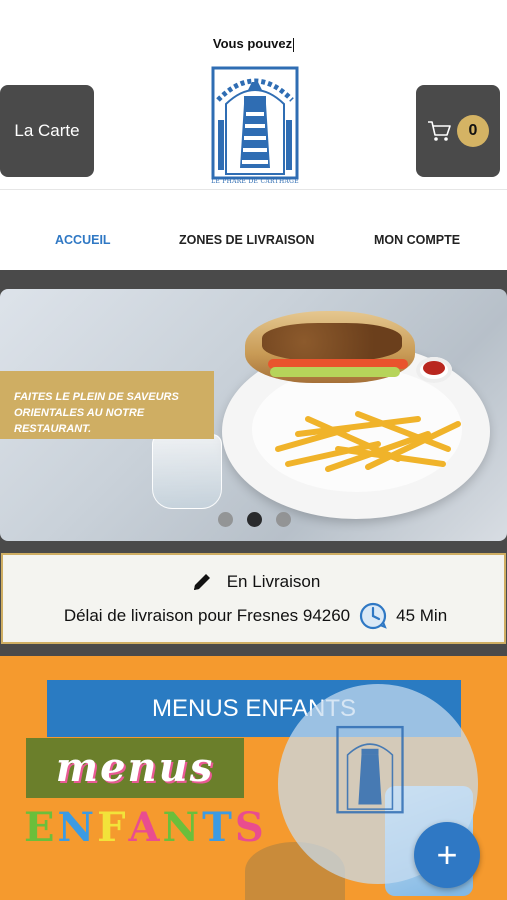 The image size is (507, 900). What do you see at coordinates (207, 615) in the screenshot?
I see `delivery-delay-text: Délai de livraison pour Fresnes 94260` at bounding box center [207, 615].